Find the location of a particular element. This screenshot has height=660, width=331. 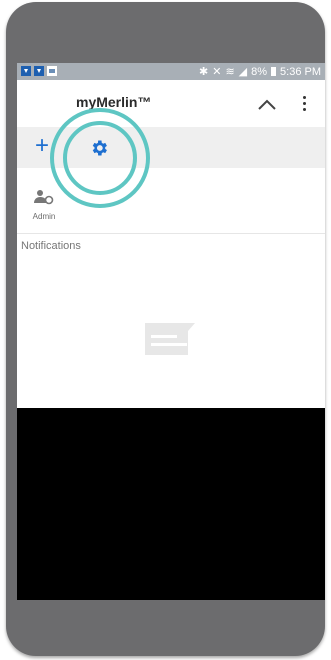

chevron-up-icon is located at coordinates (267, 104).